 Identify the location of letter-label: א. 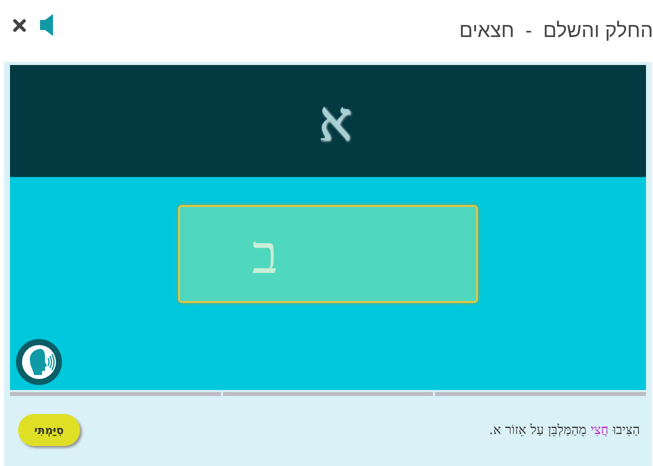
(335, 121).